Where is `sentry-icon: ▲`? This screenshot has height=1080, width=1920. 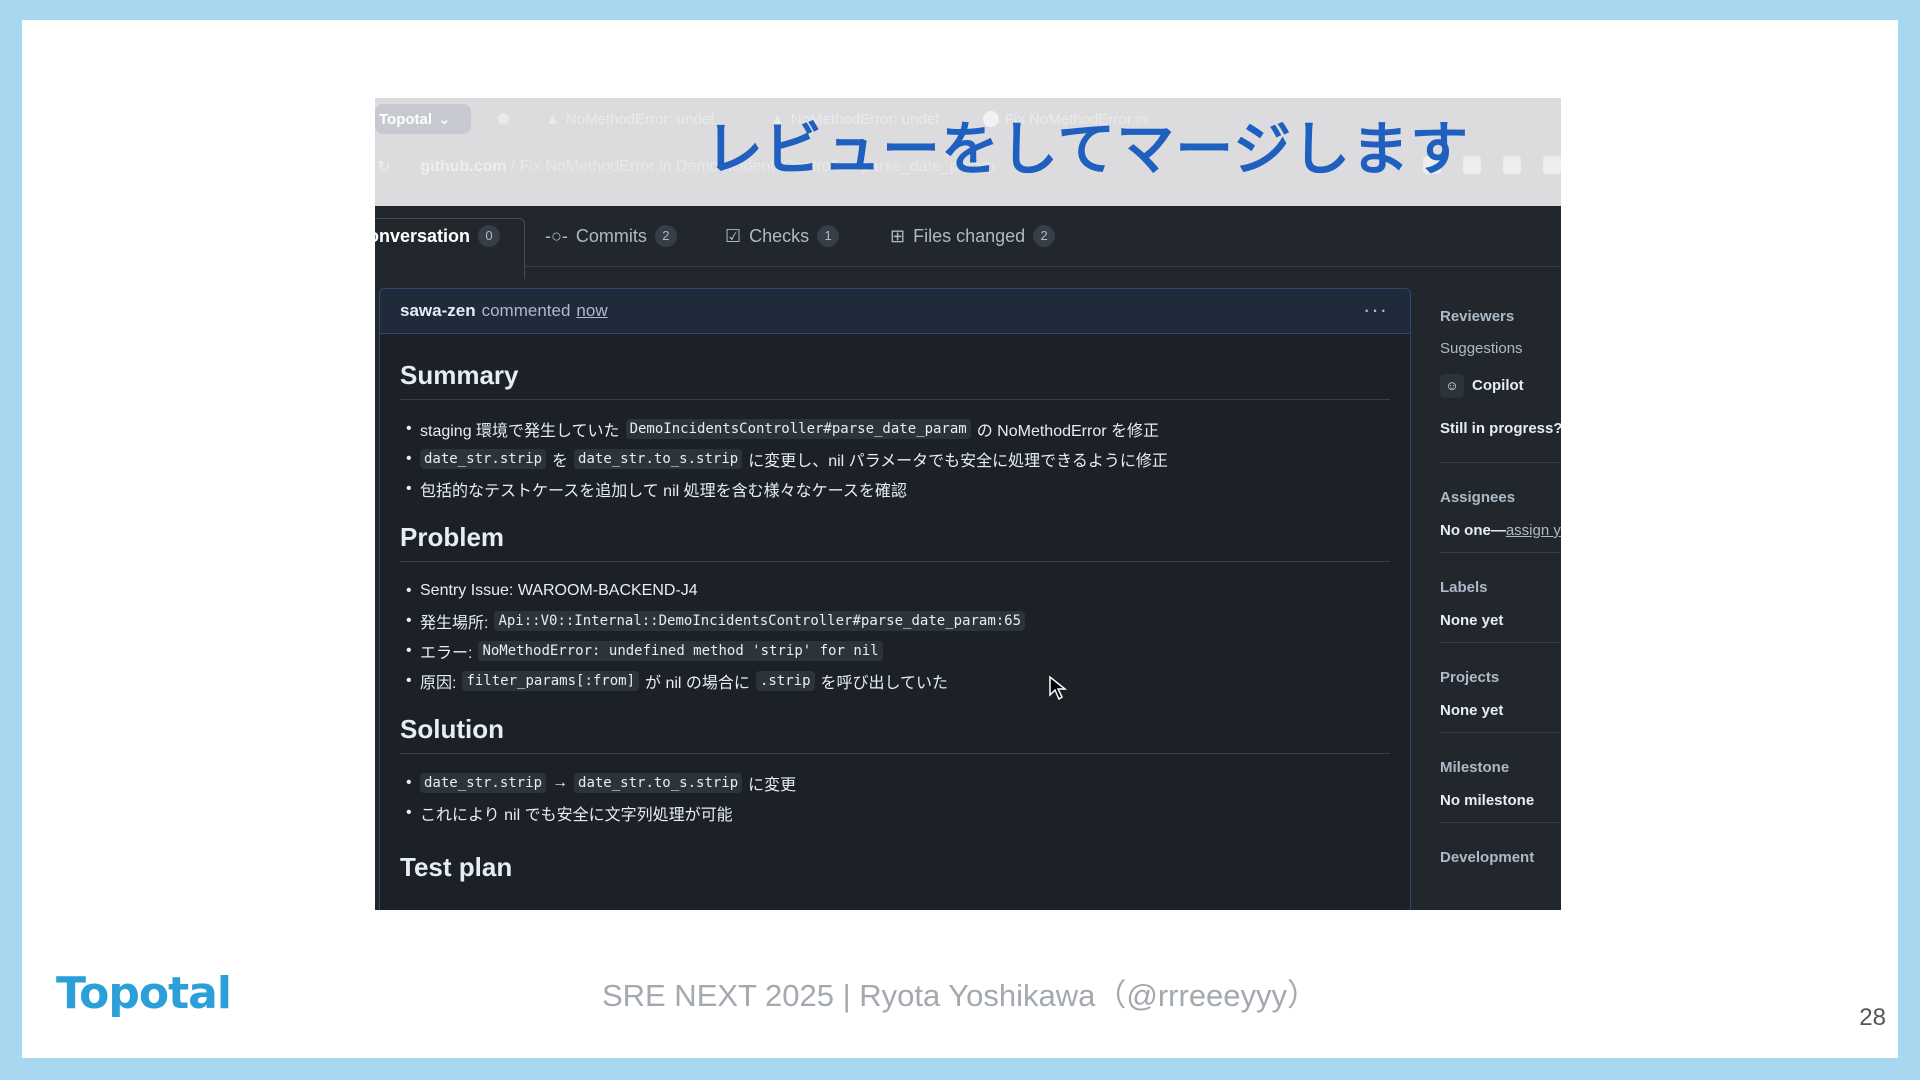
sentry-icon: ▲ is located at coordinates (552, 119).